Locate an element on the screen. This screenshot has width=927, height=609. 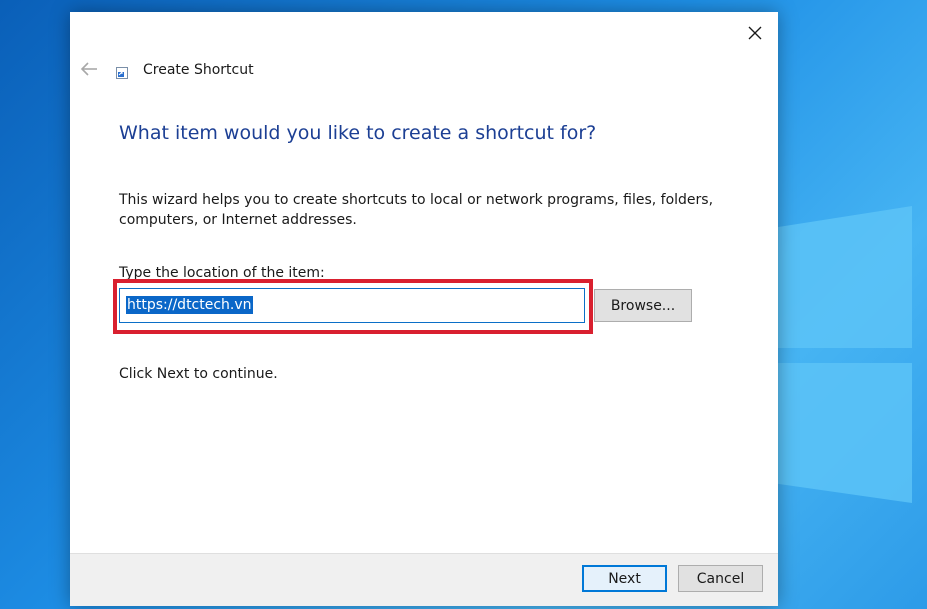
back-button is located at coordinates (89, 69).